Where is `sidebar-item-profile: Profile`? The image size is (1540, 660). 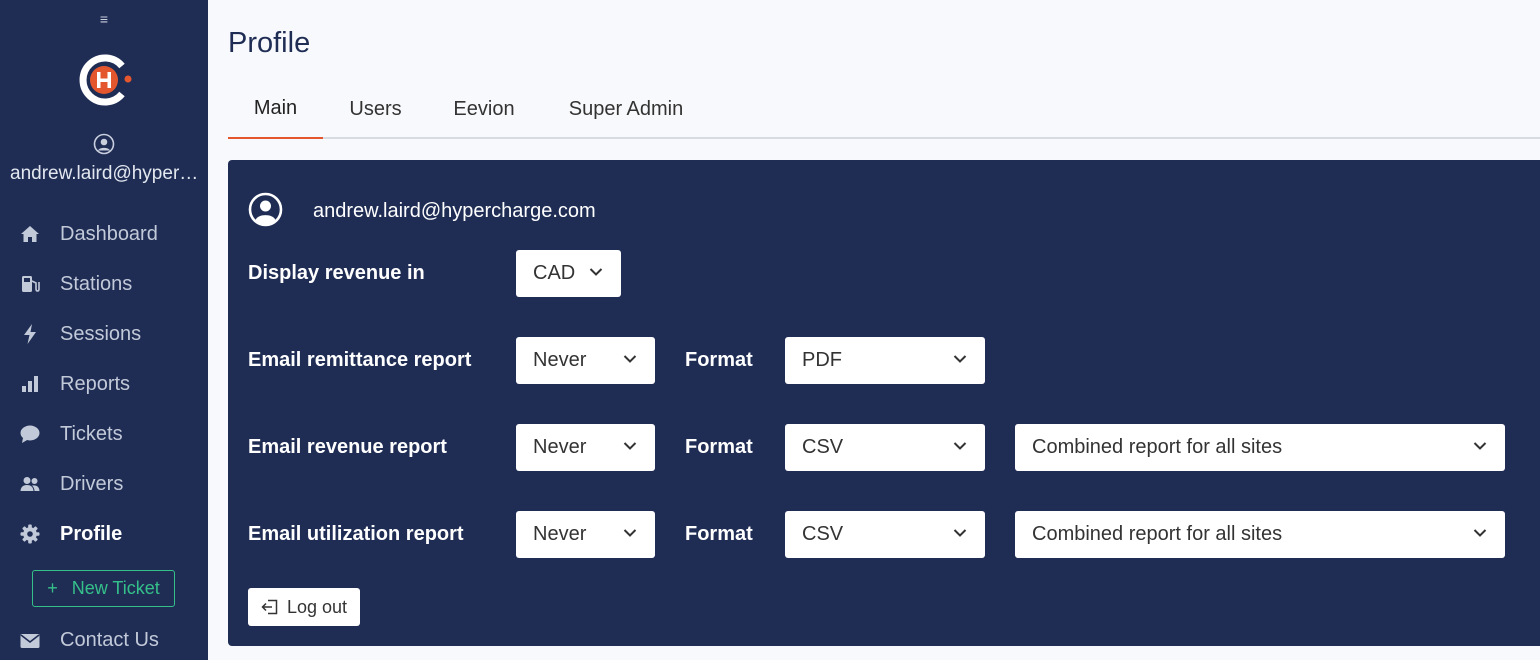 sidebar-item-profile: Profile is located at coordinates (104, 534).